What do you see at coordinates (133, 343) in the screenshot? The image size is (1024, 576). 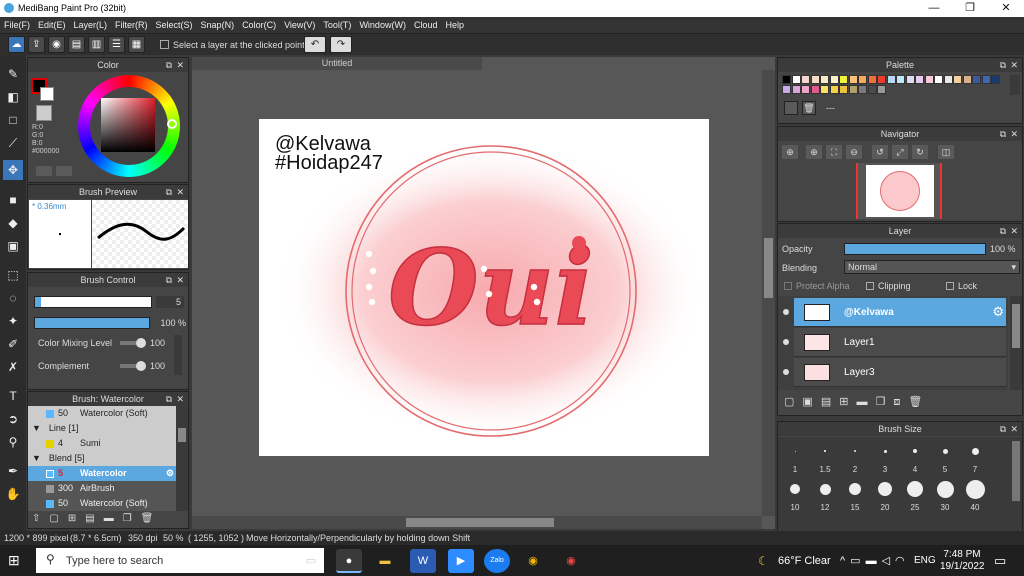 I see `mixing-slider` at bounding box center [133, 343].